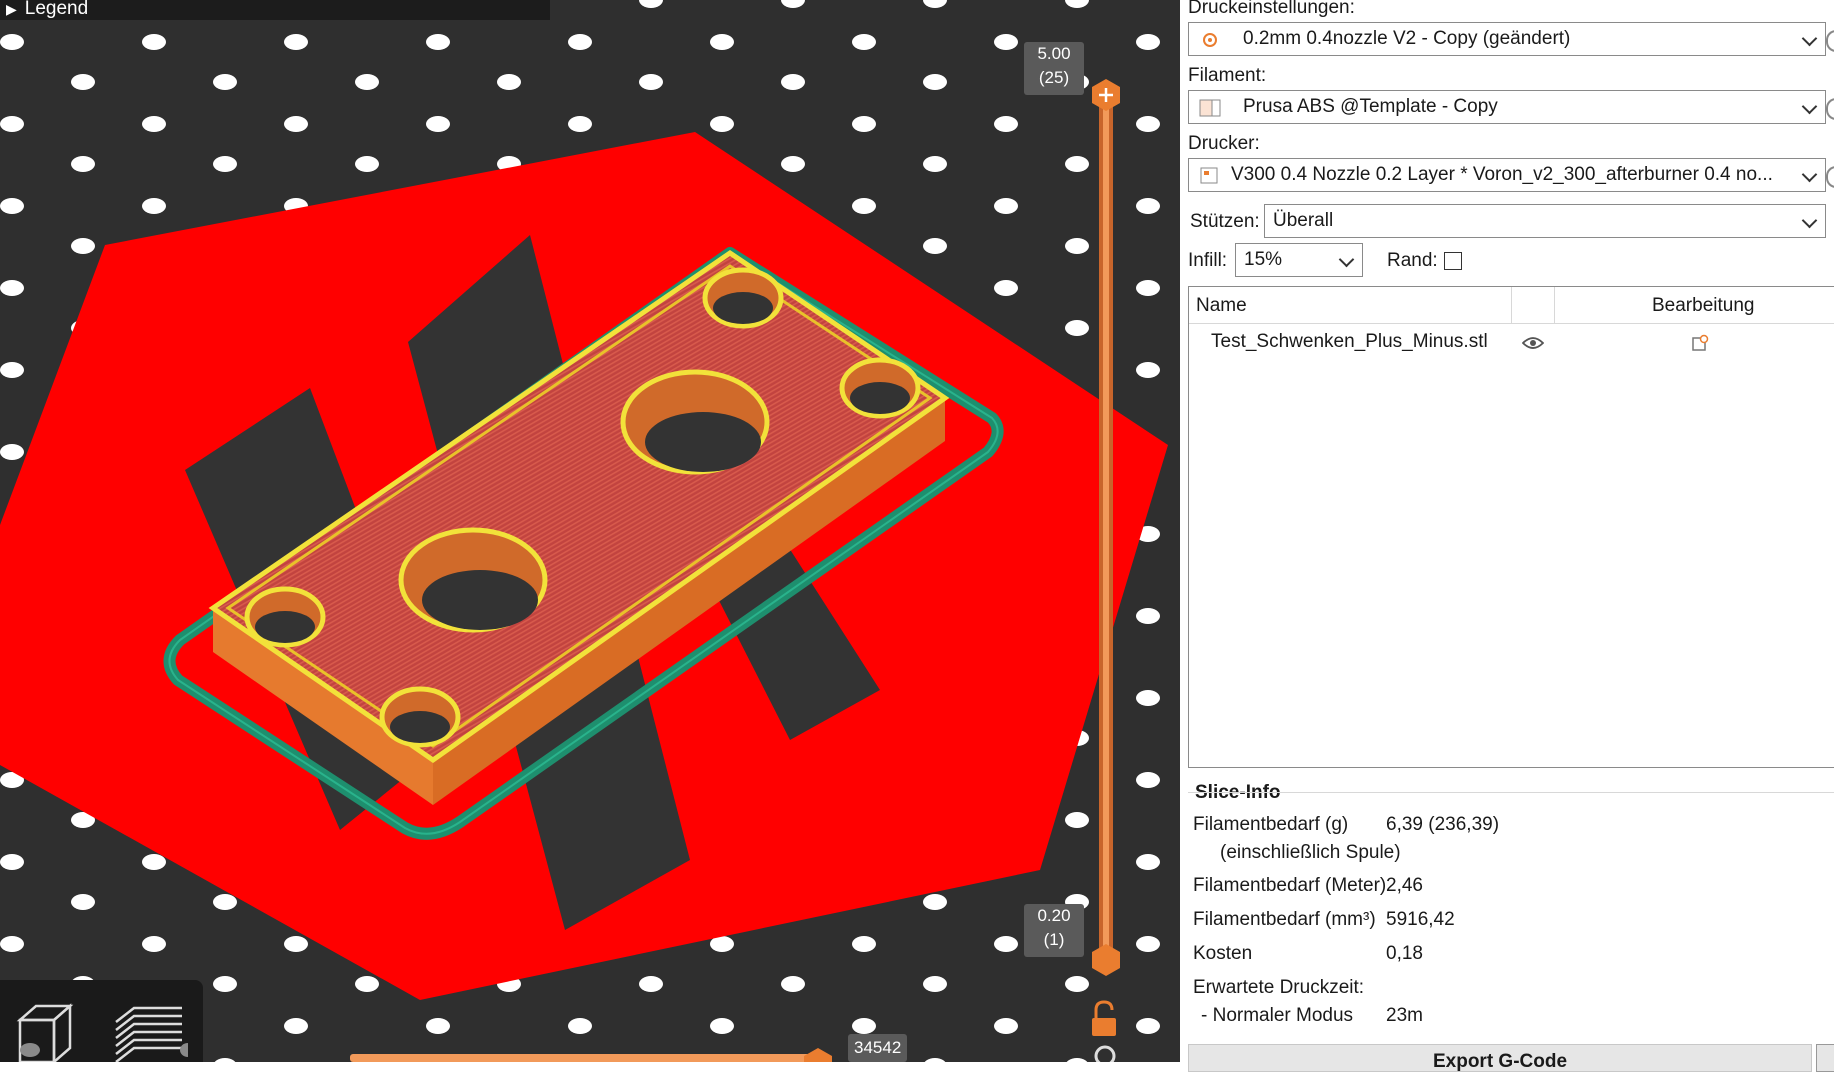  What do you see at coordinates (1277, 1015) in the screenshot?
I see `info-label-normal-mode: - Normaler Modus` at bounding box center [1277, 1015].